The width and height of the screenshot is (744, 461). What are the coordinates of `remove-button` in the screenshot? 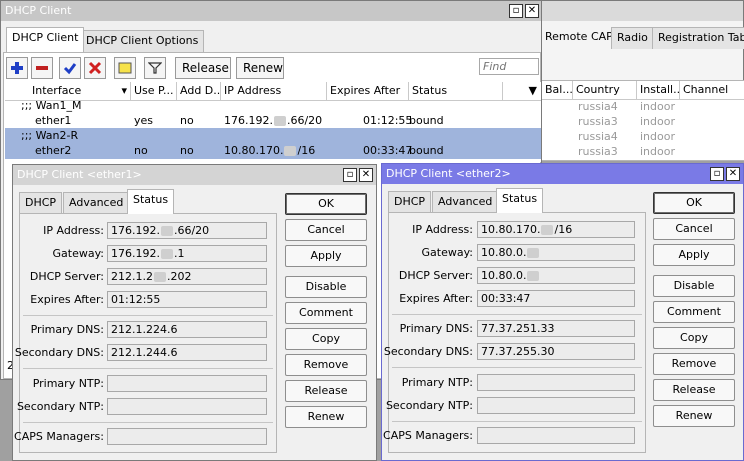 It's located at (42, 68).